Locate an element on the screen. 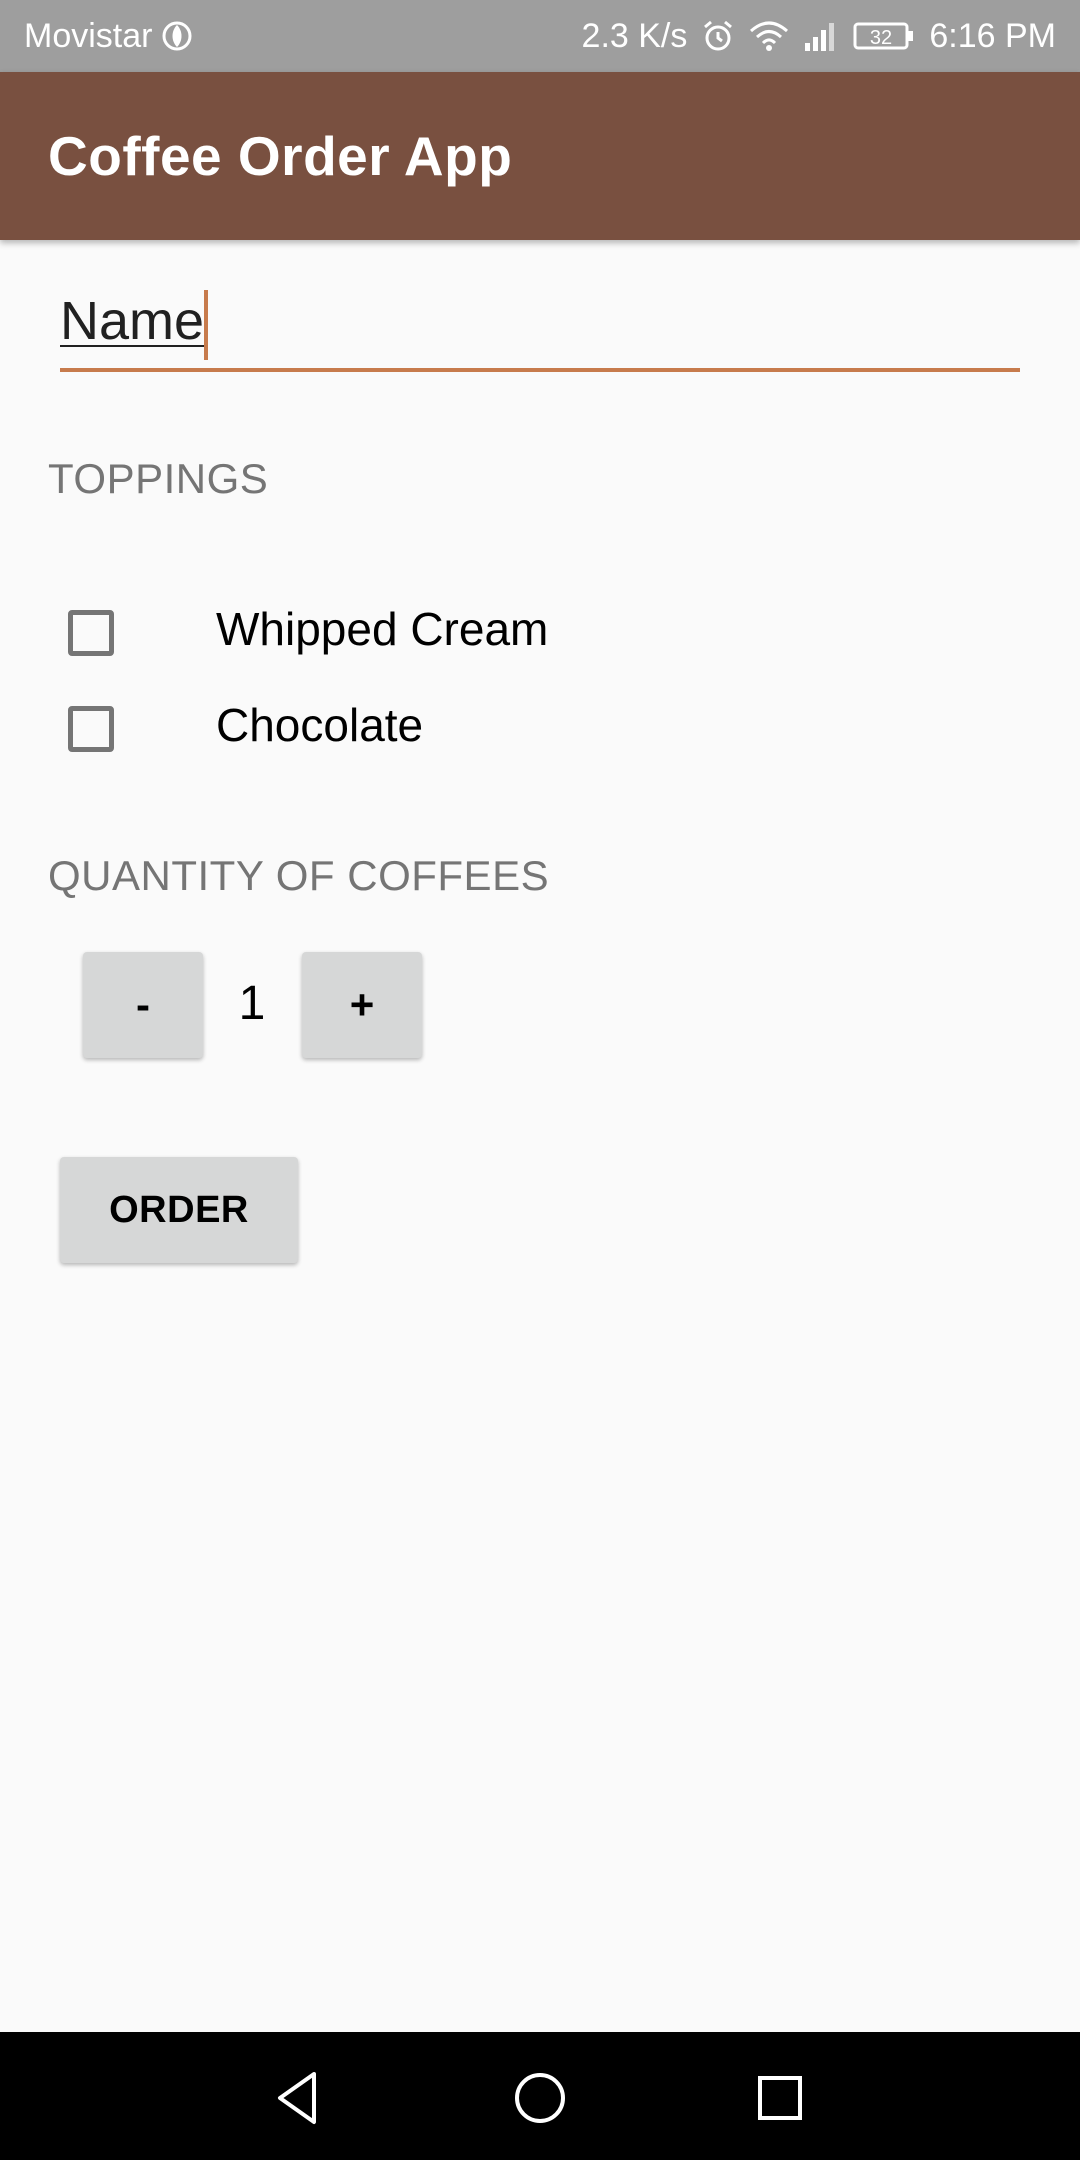 This screenshot has width=1080, height=2160. increment-button: + is located at coordinates (362, 1005).